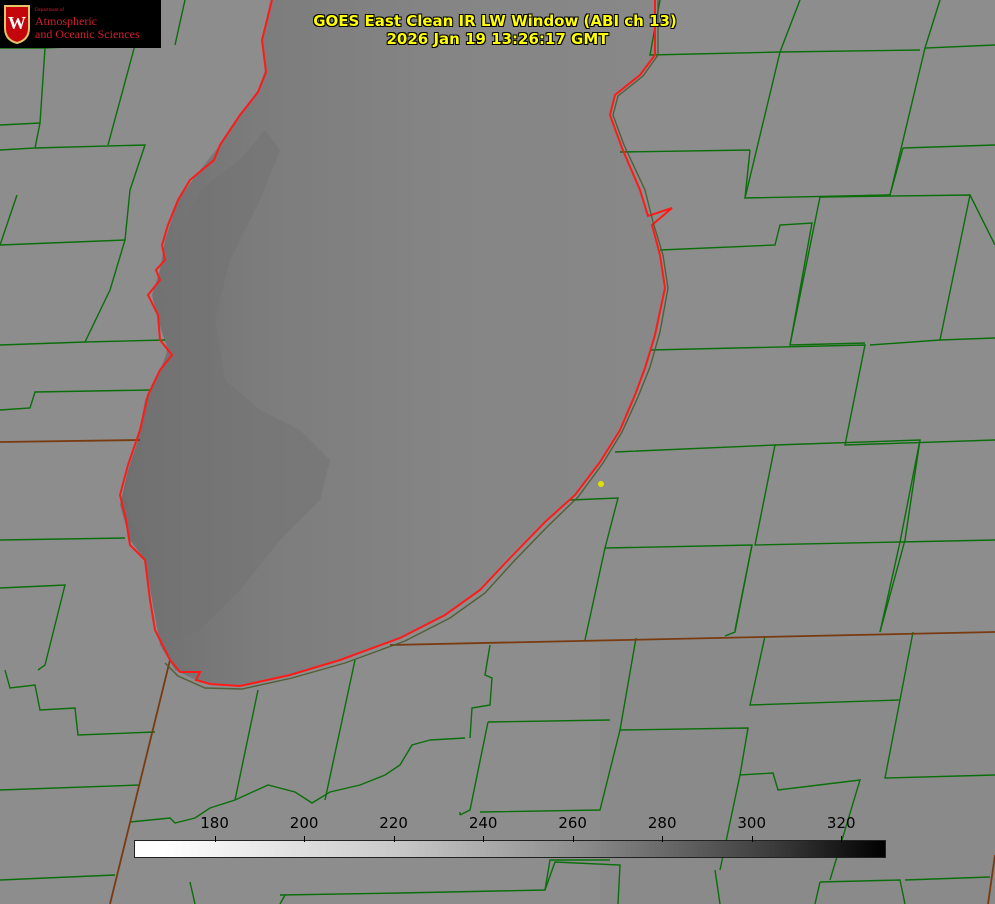 Image resolution: width=995 pixels, height=904 pixels. Describe the element at coordinates (50, 10) in the screenshot. I see `logo-department-text: Department of` at that location.